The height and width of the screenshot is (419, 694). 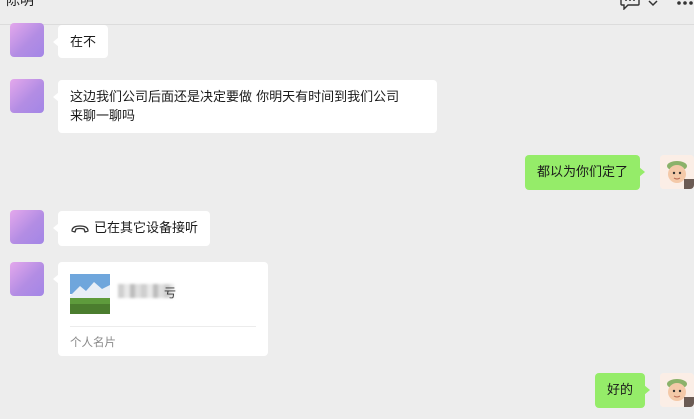 I want to click on call-notice-bubble: 已在其它设备接听, so click(x=131, y=228).